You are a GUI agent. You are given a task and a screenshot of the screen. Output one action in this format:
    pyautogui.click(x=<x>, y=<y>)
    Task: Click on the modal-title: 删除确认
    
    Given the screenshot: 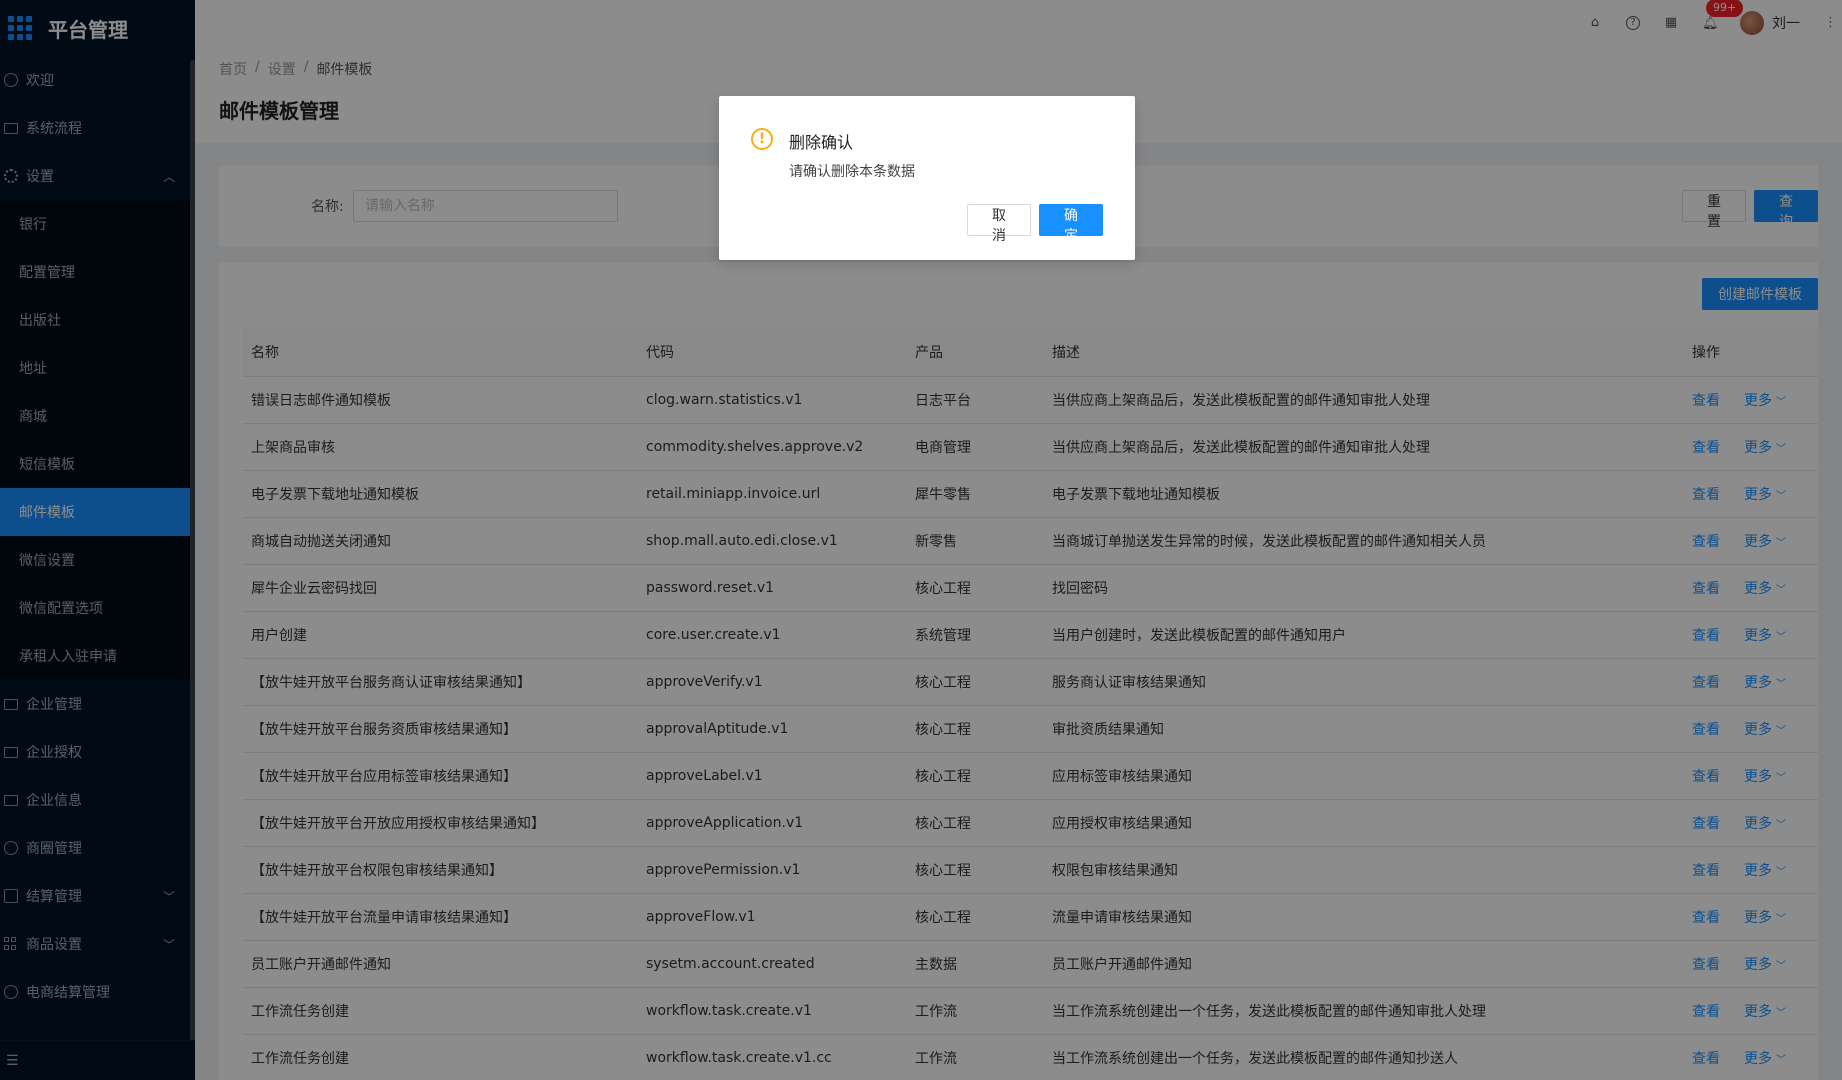 What is the action you would take?
    pyautogui.click(x=821, y=142)
    